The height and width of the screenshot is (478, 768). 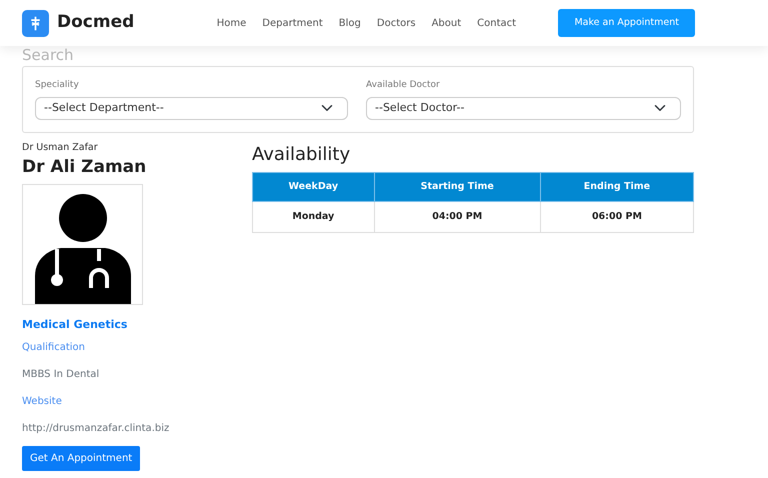 What do you see at coordinates (457, 216) in the screenshot?
I see `table-cell: 04:00 PM` at bounding box center [457, 216].